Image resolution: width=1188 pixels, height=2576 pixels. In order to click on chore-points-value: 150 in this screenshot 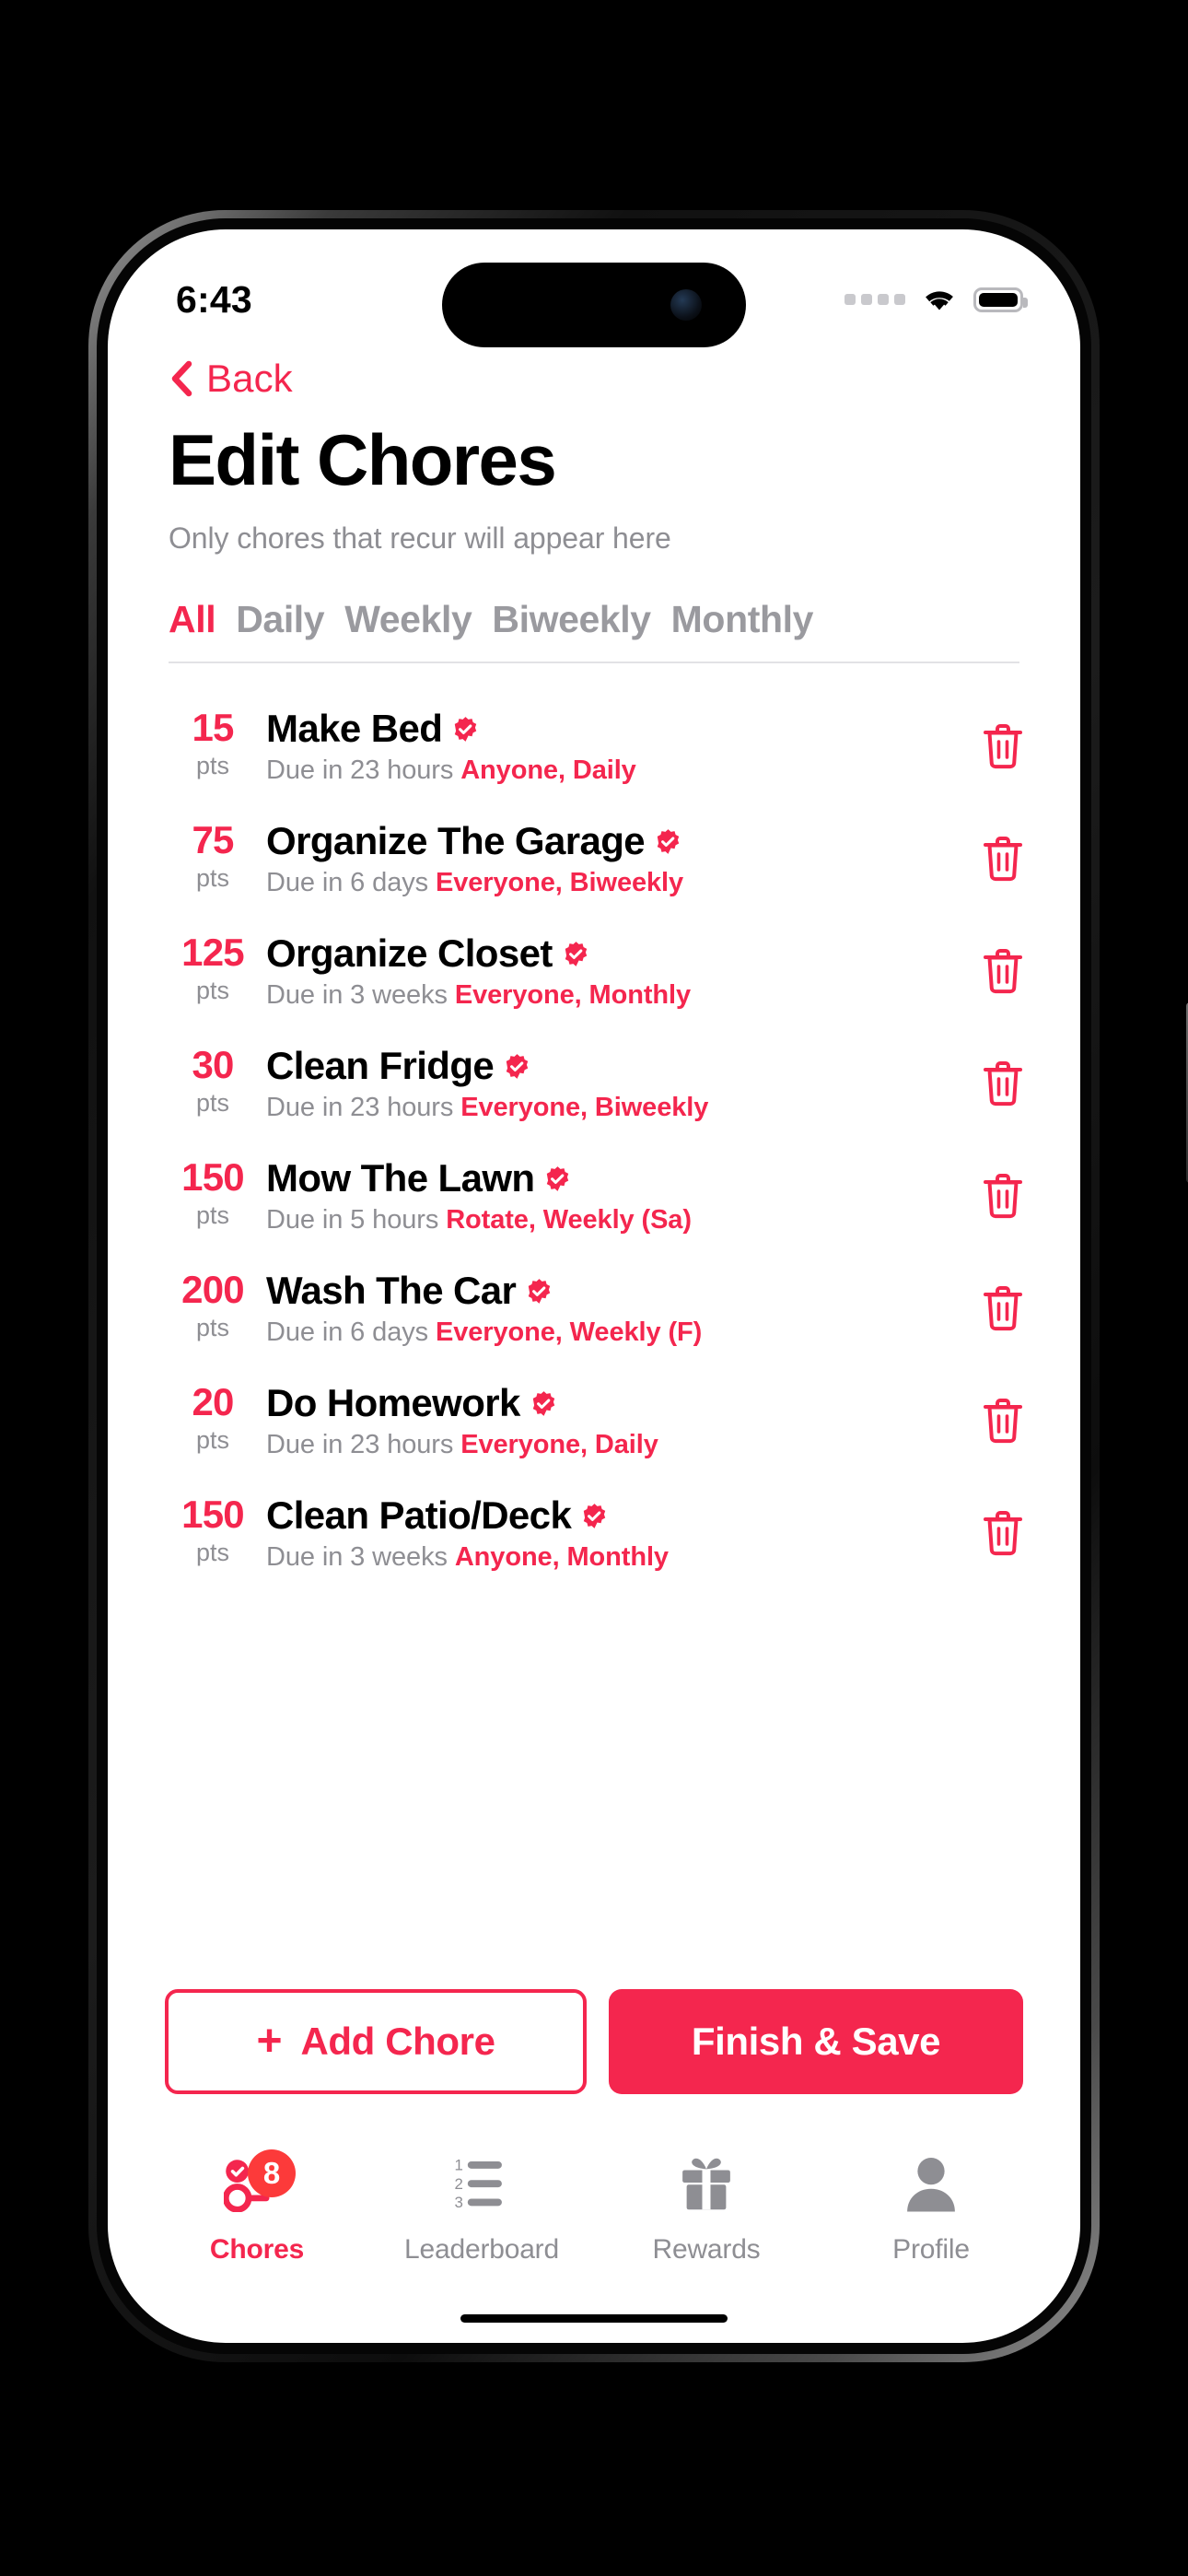, I will do `click(212, 1514)`.